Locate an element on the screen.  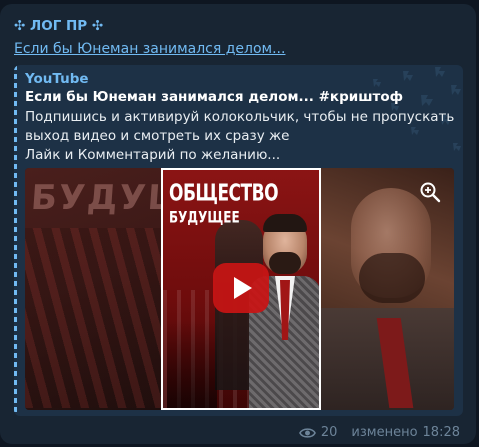
channel-name: ✣ ЛОГ ПР ✣ is located at coordinates (58, 26).